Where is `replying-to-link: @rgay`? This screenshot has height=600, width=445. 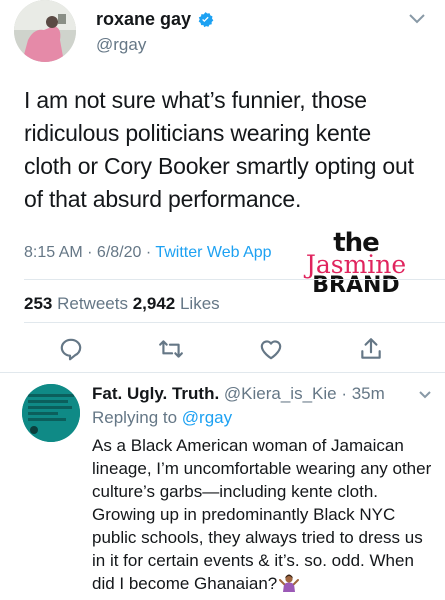
replying-to-link: @rgay is located at coordinates (207, 417).